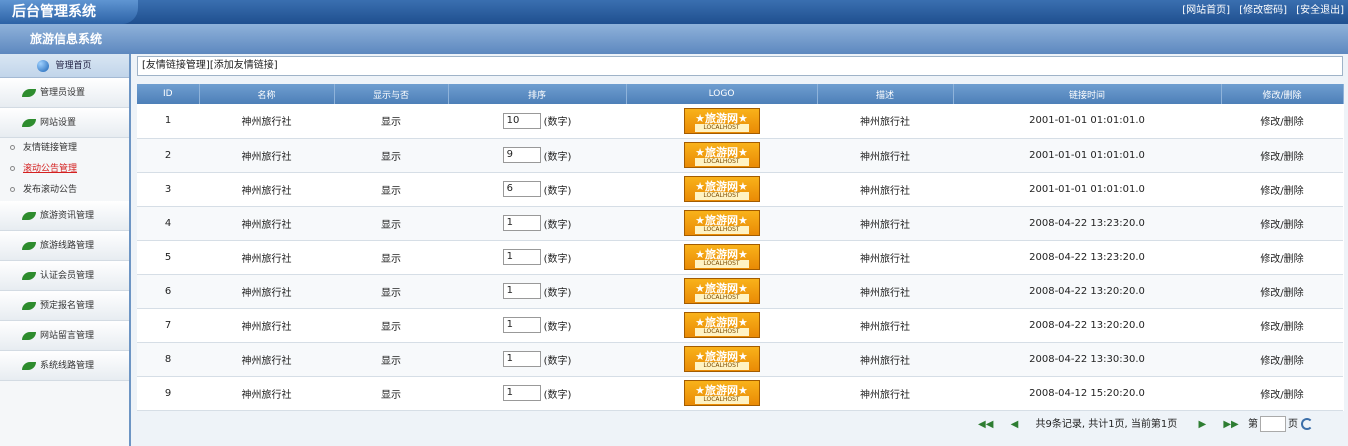 The image size is (1348, 446). What do you see at coordinates (50, 148) in the screenshot?
I see `sidebar-subitem-label: 友情链接管理` at bounding box center [50, 148].